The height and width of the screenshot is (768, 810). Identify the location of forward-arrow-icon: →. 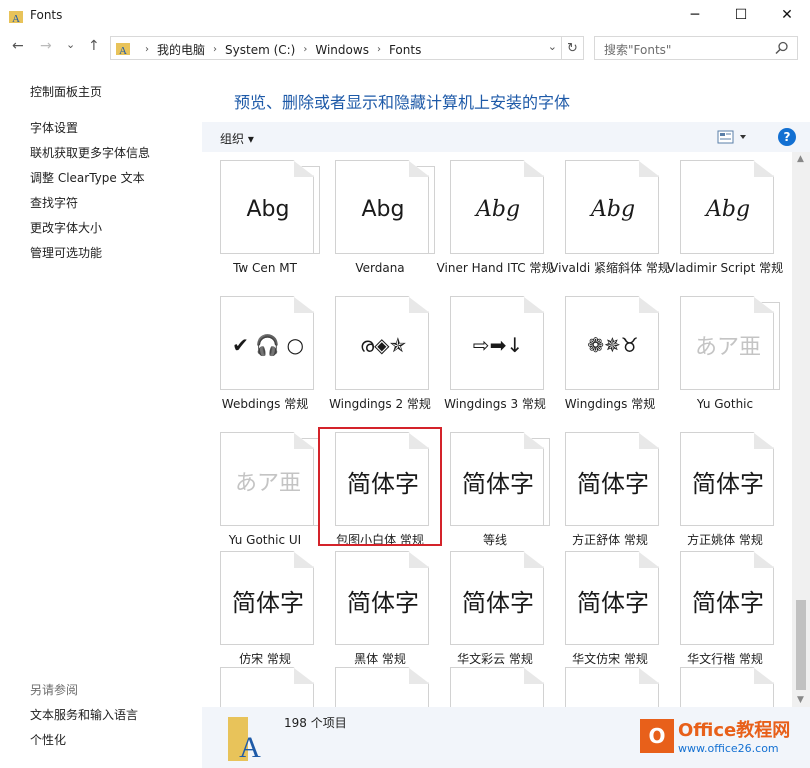
(46, 46).